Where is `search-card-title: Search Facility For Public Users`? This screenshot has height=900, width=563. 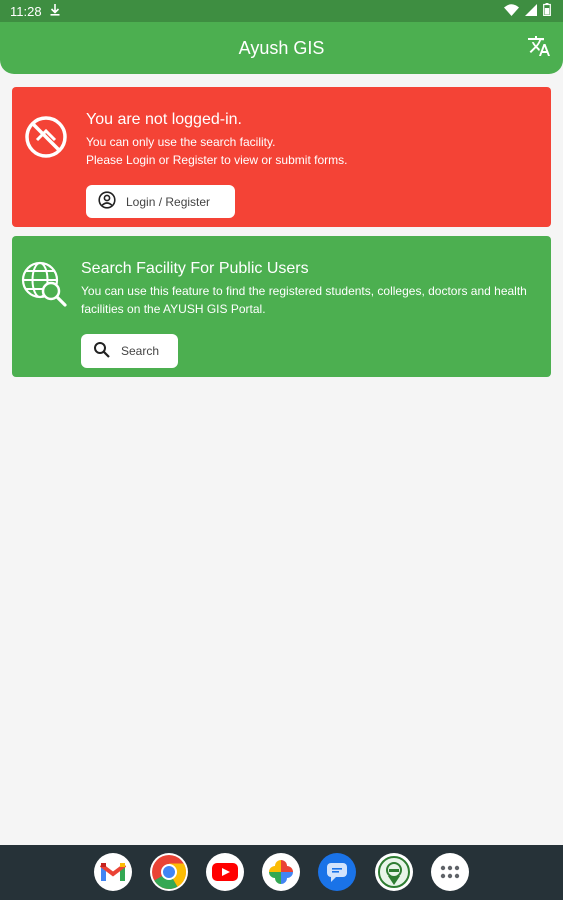 search-card-title: Search Facility For Public Users is located at coordinates (195, 268).